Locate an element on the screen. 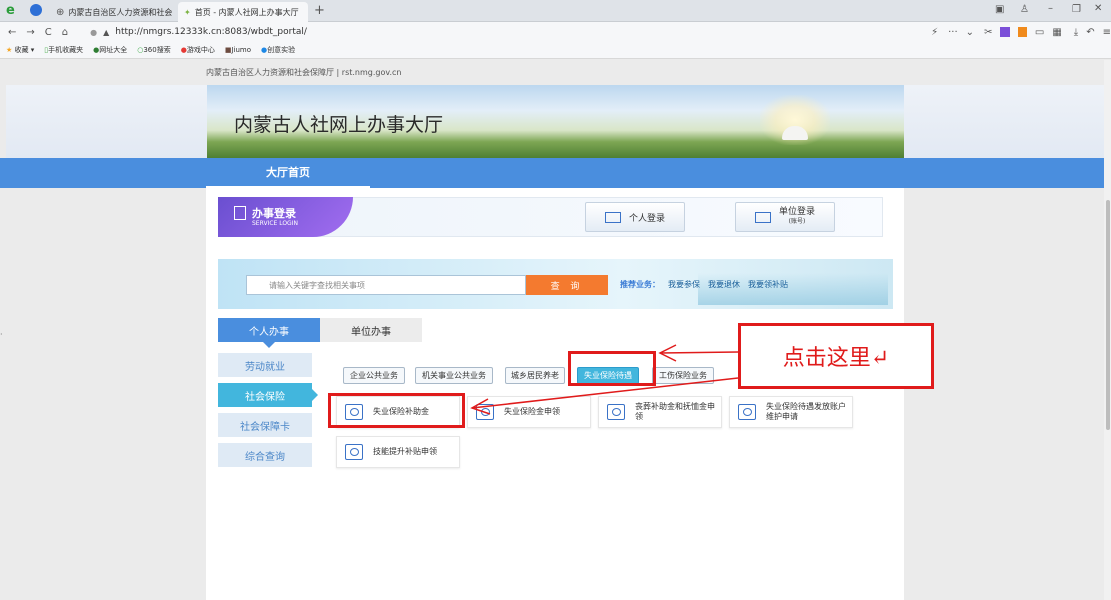 The width and height of the screenshot is (1111, 600). annotation-callout: 点击这里↵ is located at coordinates (836, 356).